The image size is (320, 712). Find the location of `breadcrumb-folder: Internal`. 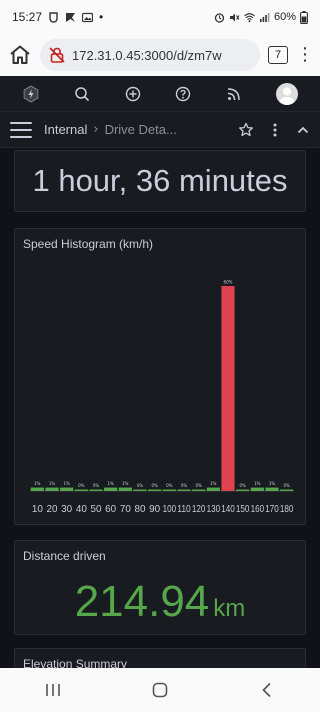

breadcrumb-folder: Internal is located at coordinates (65, 129).